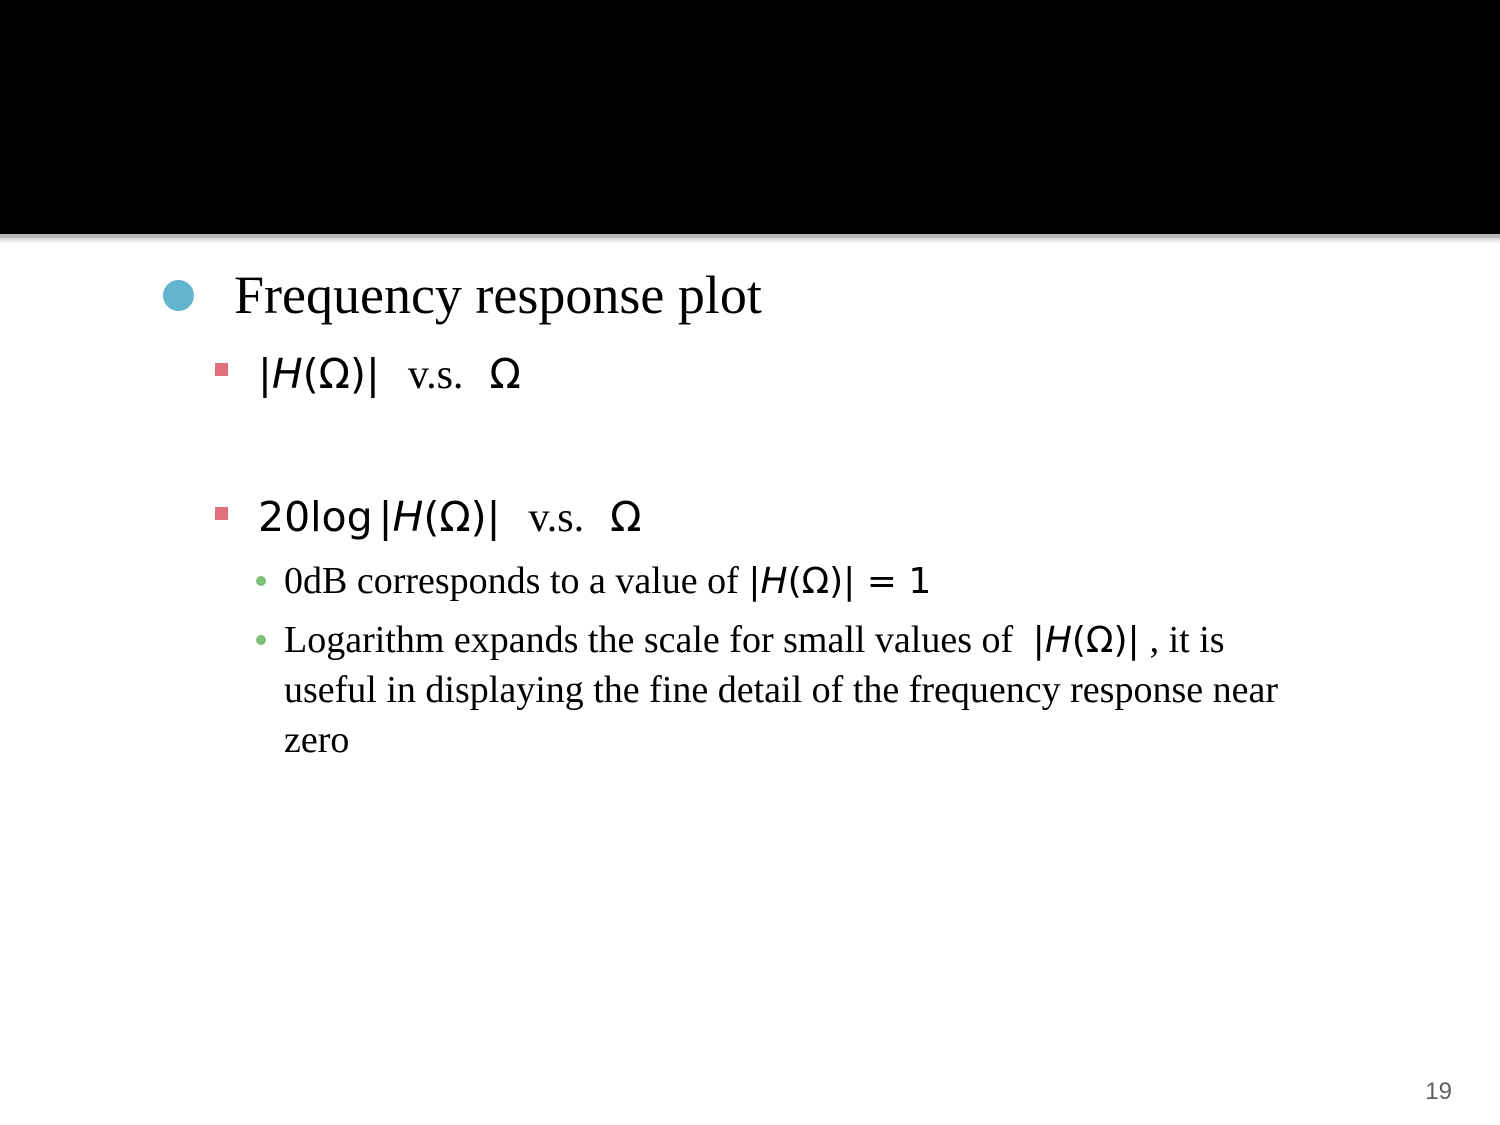 The height and width of the screenshot is (1125, 1500). I want to click on level1-bullet-icon, so click(178, 295).